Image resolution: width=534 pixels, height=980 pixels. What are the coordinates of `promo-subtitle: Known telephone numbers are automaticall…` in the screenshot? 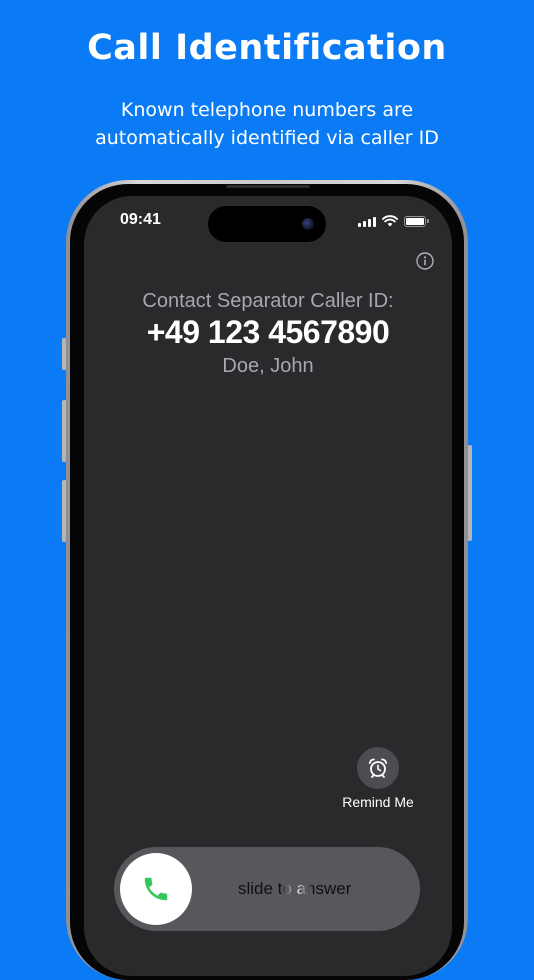 It's located at (267, 124).